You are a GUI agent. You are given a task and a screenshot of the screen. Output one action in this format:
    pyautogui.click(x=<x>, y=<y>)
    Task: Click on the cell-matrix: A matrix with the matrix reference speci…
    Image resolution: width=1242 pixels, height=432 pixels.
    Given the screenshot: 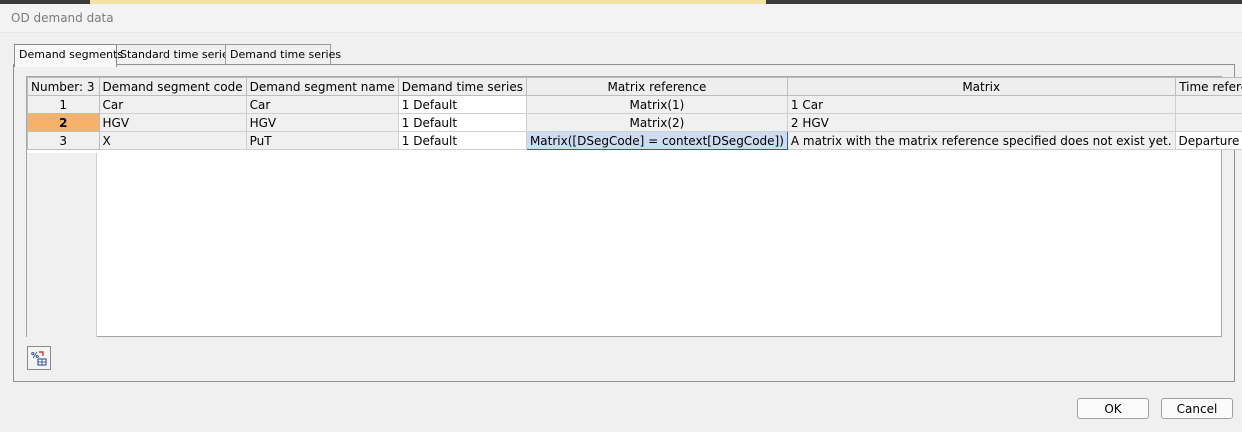 What is the action you would take?
    pyautogui.click(x=981, y=140)
    